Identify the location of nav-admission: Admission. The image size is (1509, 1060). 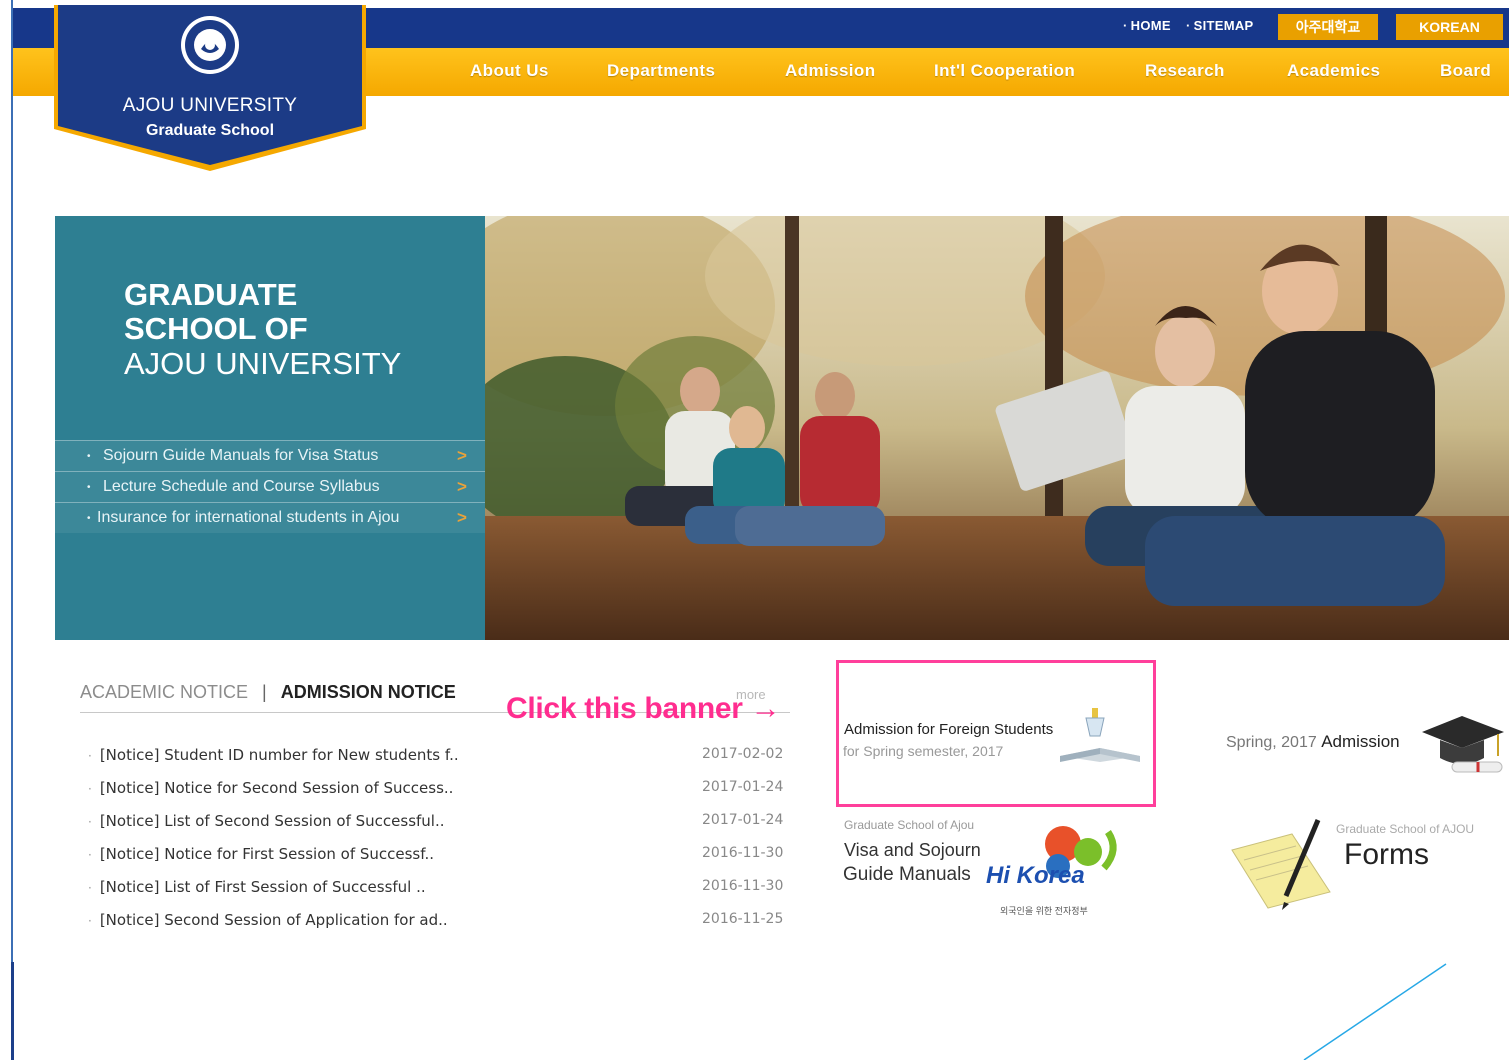
(830, 71).